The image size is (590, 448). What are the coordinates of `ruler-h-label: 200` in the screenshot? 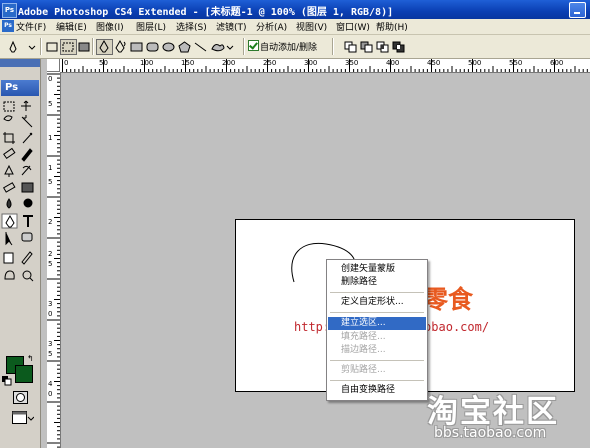 It's located at (229, 63).